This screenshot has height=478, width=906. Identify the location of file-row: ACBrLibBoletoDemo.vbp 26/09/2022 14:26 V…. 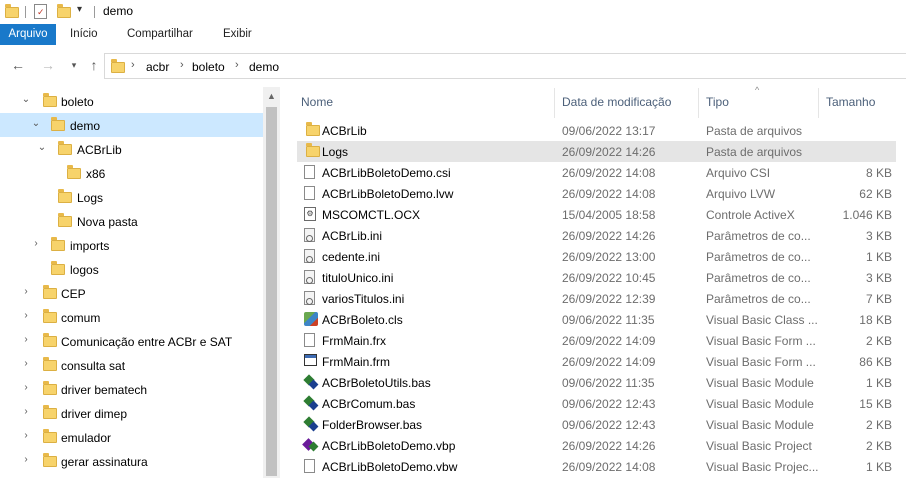
(596, 445).